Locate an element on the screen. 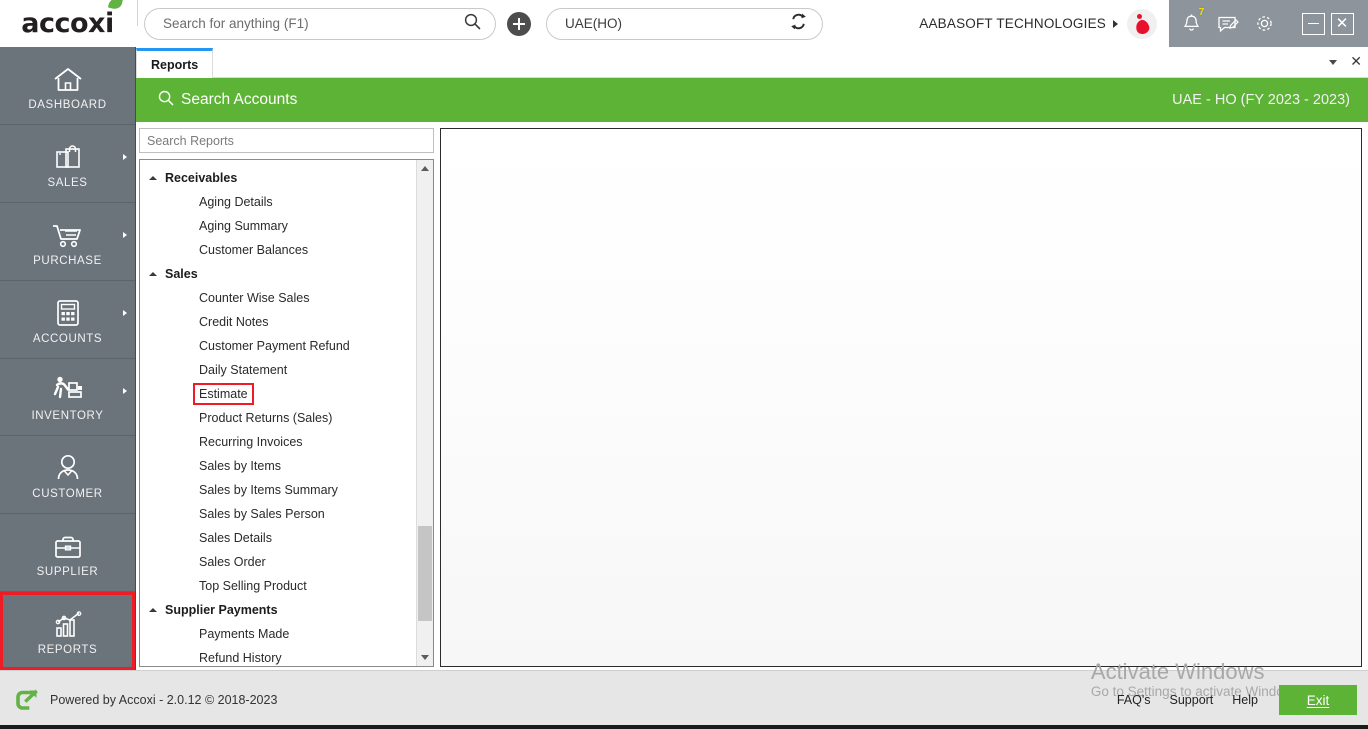  tree-item-aging-details: Aging Details is located at coordinates (278, 202).